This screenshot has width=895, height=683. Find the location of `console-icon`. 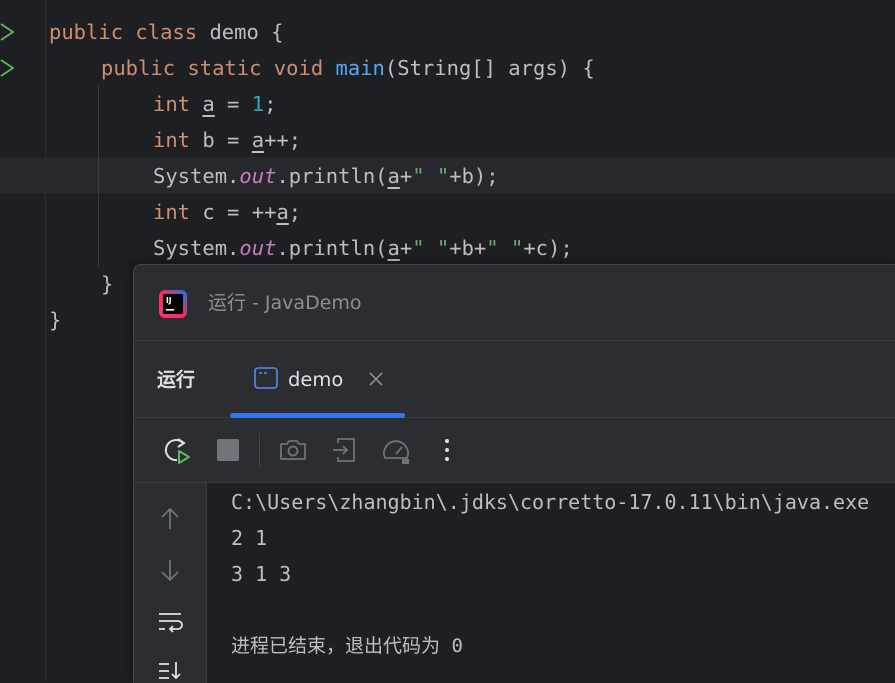

console-icon is located at coordinates (266, 378).